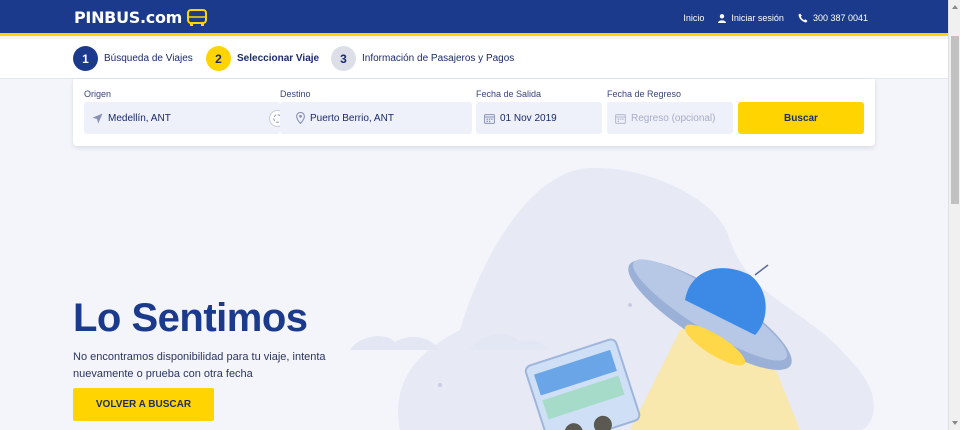 This screenshot has width=960, height=430. Describe the element at coordinates (300, 118) in the screenshot. I see `map-pin-icon` at that location.